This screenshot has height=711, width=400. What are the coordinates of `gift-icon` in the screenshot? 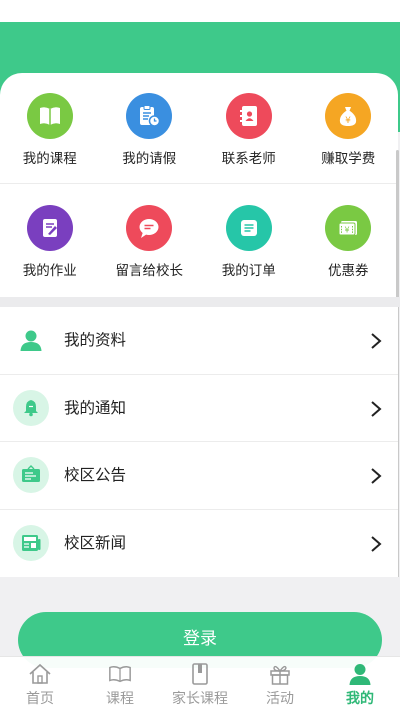 It's located at (280, 674).